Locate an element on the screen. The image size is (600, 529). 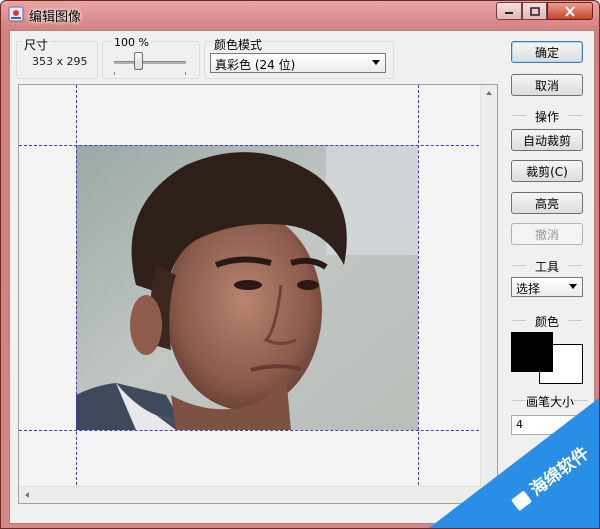
color-mode-value: 真彩色 (24 位) is located at coordinates (255, 65).